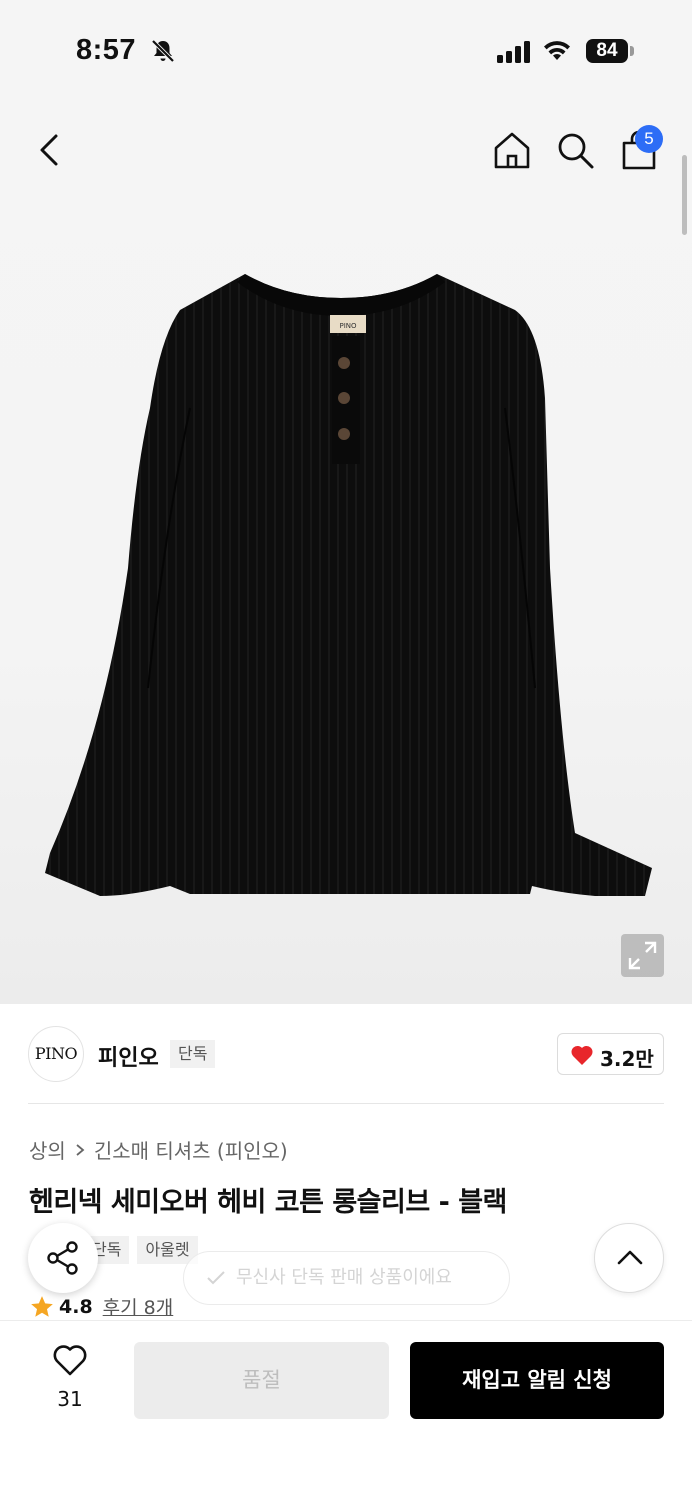  I want to click on breadcrumb-category: 상의, so click(47, 1149).